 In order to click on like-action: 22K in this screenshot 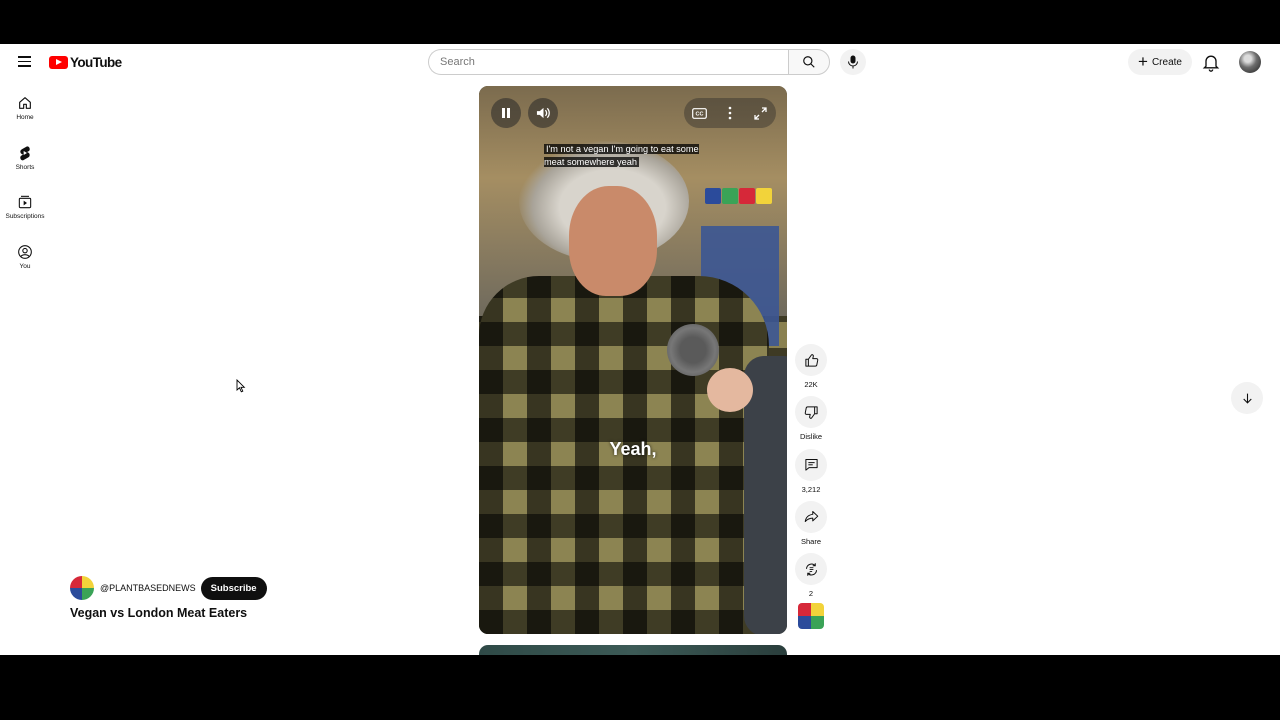, I will do `click(811, 370)`.